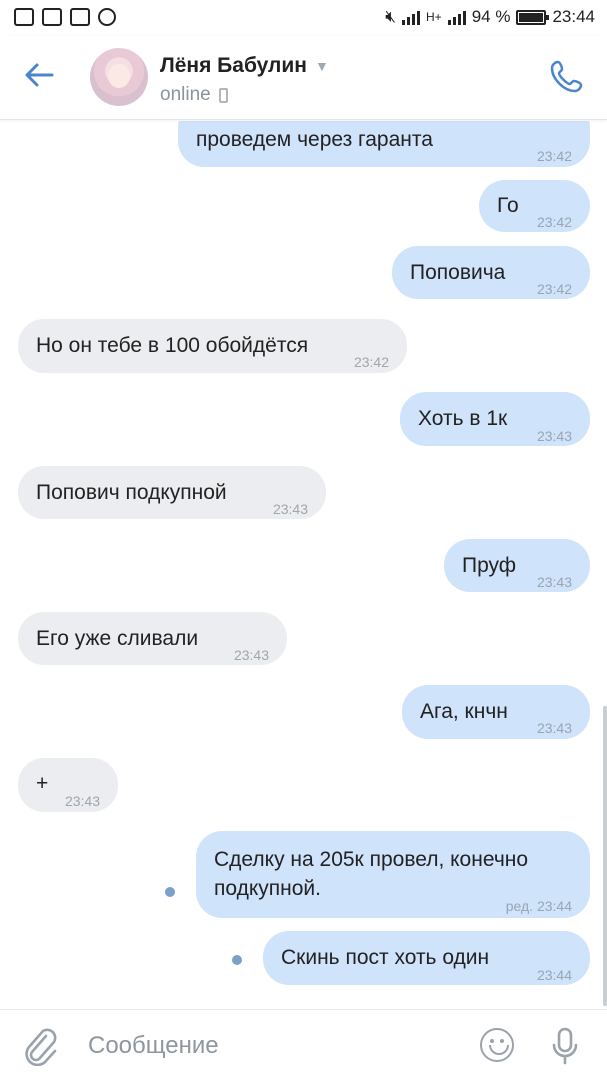 The height and width of the screenshot is (1080, 607). I want to click on message-text: Попович подкупной, so click(131, 492).